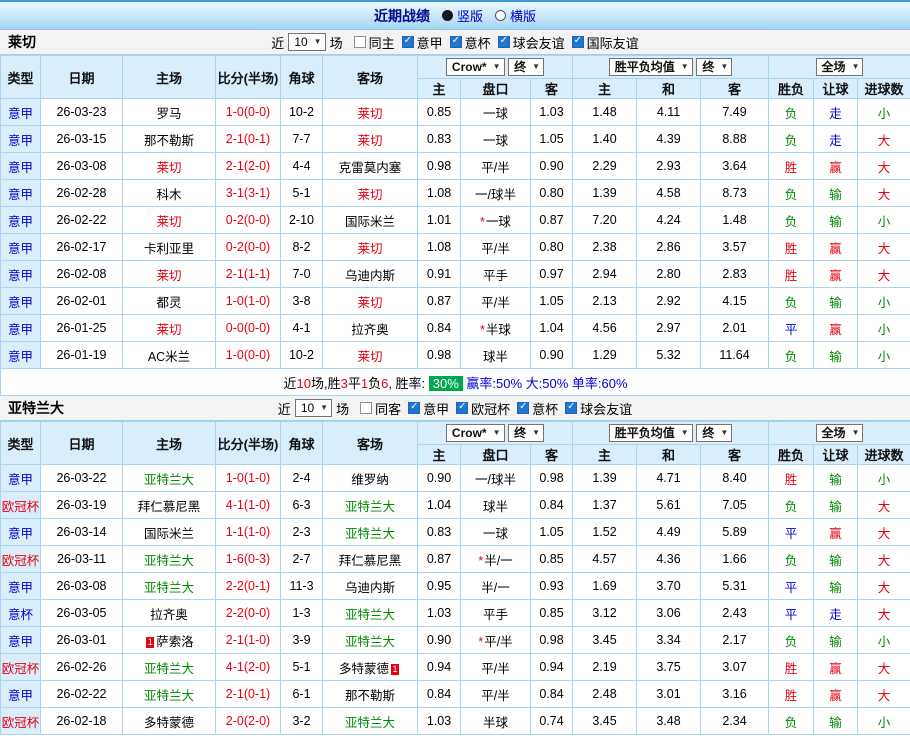 Image resolution: width=910 pixels, height=752 pixels. What do you see at coordinates (169, 721) in the screenshot?
I see `home-team-cell: 多特蒙德` at bounding box center [169, 721].